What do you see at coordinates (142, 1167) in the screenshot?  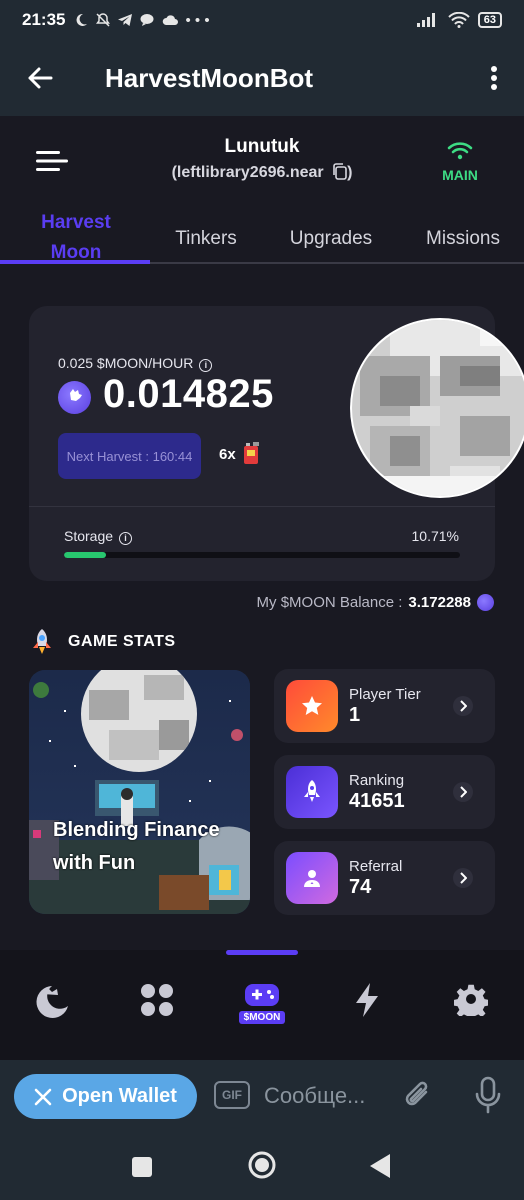 I see `square-icon` at bounding box center [142, 1167].